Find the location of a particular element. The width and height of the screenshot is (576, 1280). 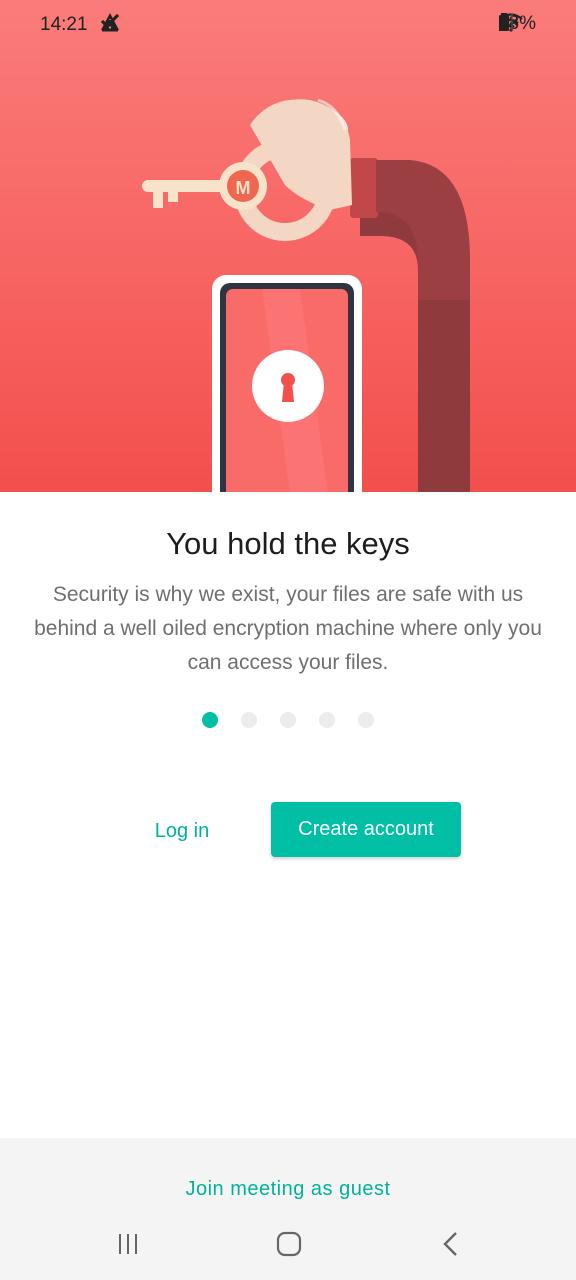

home-icon is located at coordinates (289, 1244).